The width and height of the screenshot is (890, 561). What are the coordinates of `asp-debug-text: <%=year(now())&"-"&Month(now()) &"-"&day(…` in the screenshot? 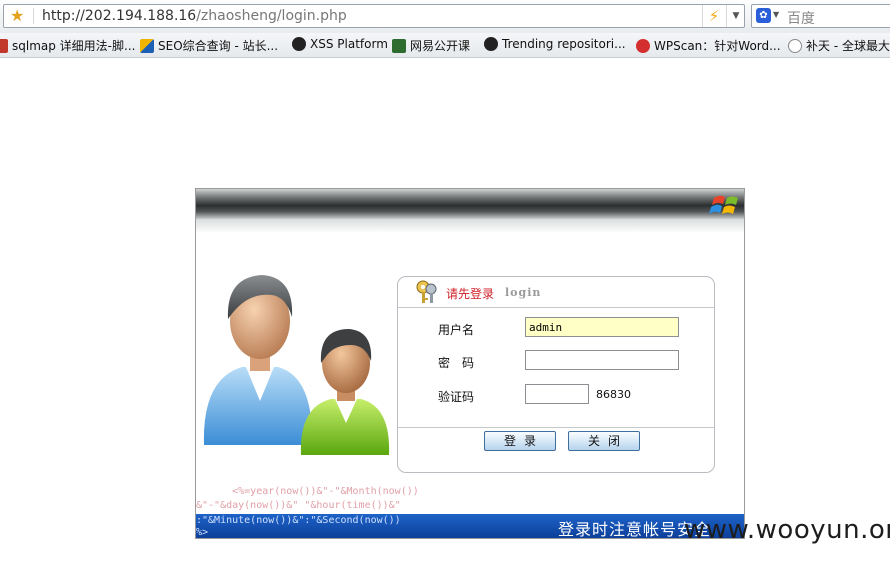 It's located at (307, 498).